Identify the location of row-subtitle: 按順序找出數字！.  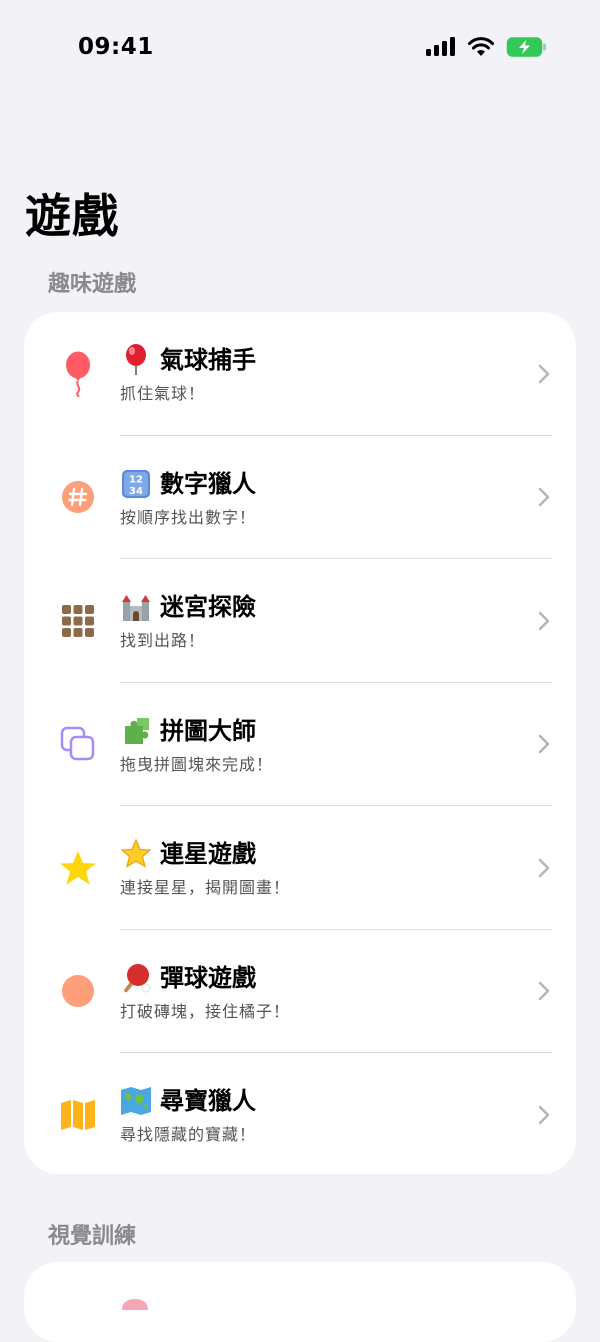
(188, 517).